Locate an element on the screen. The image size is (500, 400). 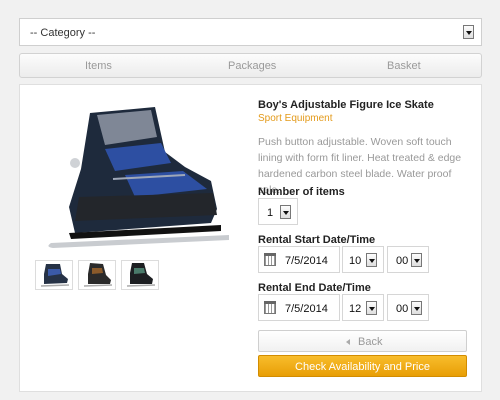
category-select-value: -- Category -- is located at coordinates (63, 33).